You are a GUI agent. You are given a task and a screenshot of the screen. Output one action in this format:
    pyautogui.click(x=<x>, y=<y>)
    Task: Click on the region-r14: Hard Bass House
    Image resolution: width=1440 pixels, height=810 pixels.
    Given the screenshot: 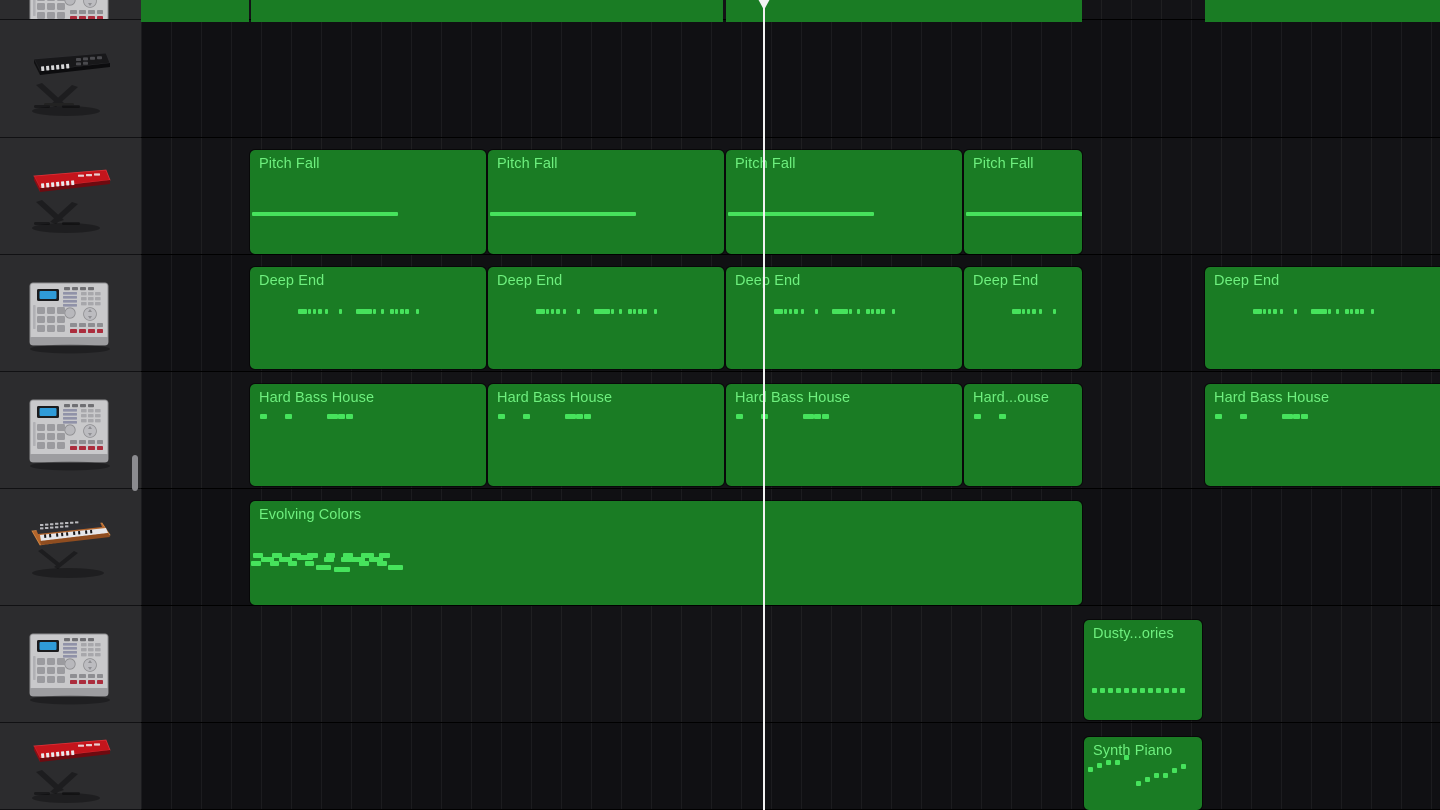 What is the action you would take?
    pyautogui.click(x=1322, y=435)
    